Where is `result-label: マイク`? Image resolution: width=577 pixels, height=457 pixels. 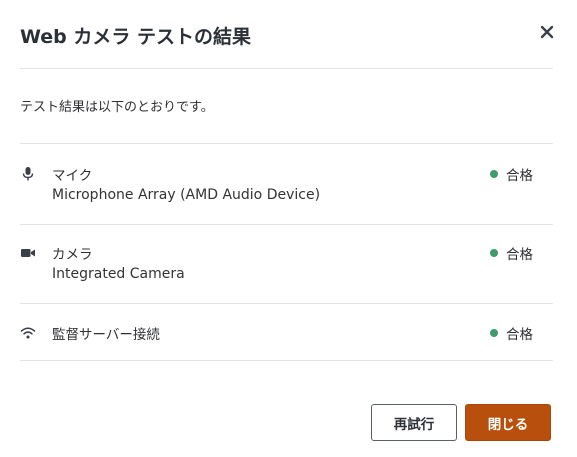 result-label: マイク is located at coordinates (72, 176).